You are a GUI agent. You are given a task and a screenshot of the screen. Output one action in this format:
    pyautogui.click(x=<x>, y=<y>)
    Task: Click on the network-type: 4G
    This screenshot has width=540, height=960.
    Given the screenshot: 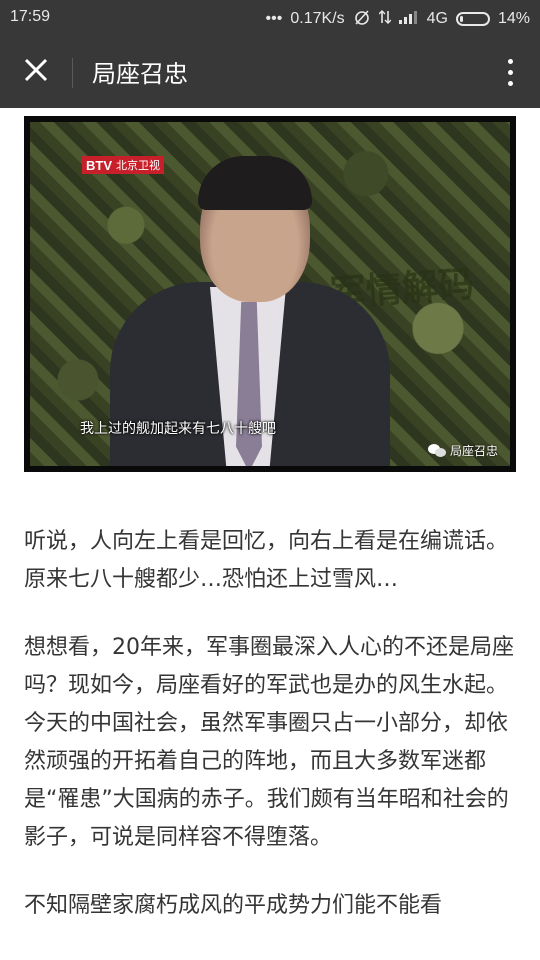 What is the action you would take?
    pyautogui.click(x=437, y=18)
    